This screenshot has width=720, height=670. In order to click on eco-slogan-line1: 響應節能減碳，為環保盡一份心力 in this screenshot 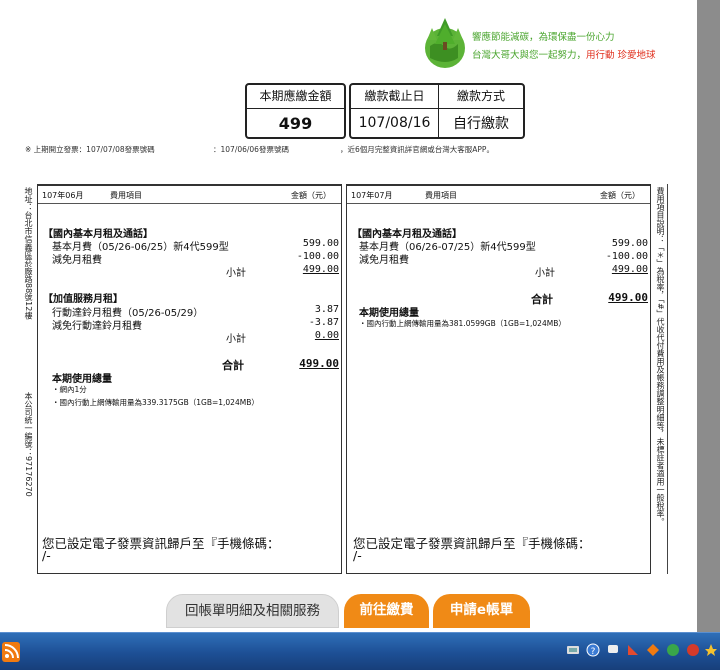, I will do `click(543, 37)`.